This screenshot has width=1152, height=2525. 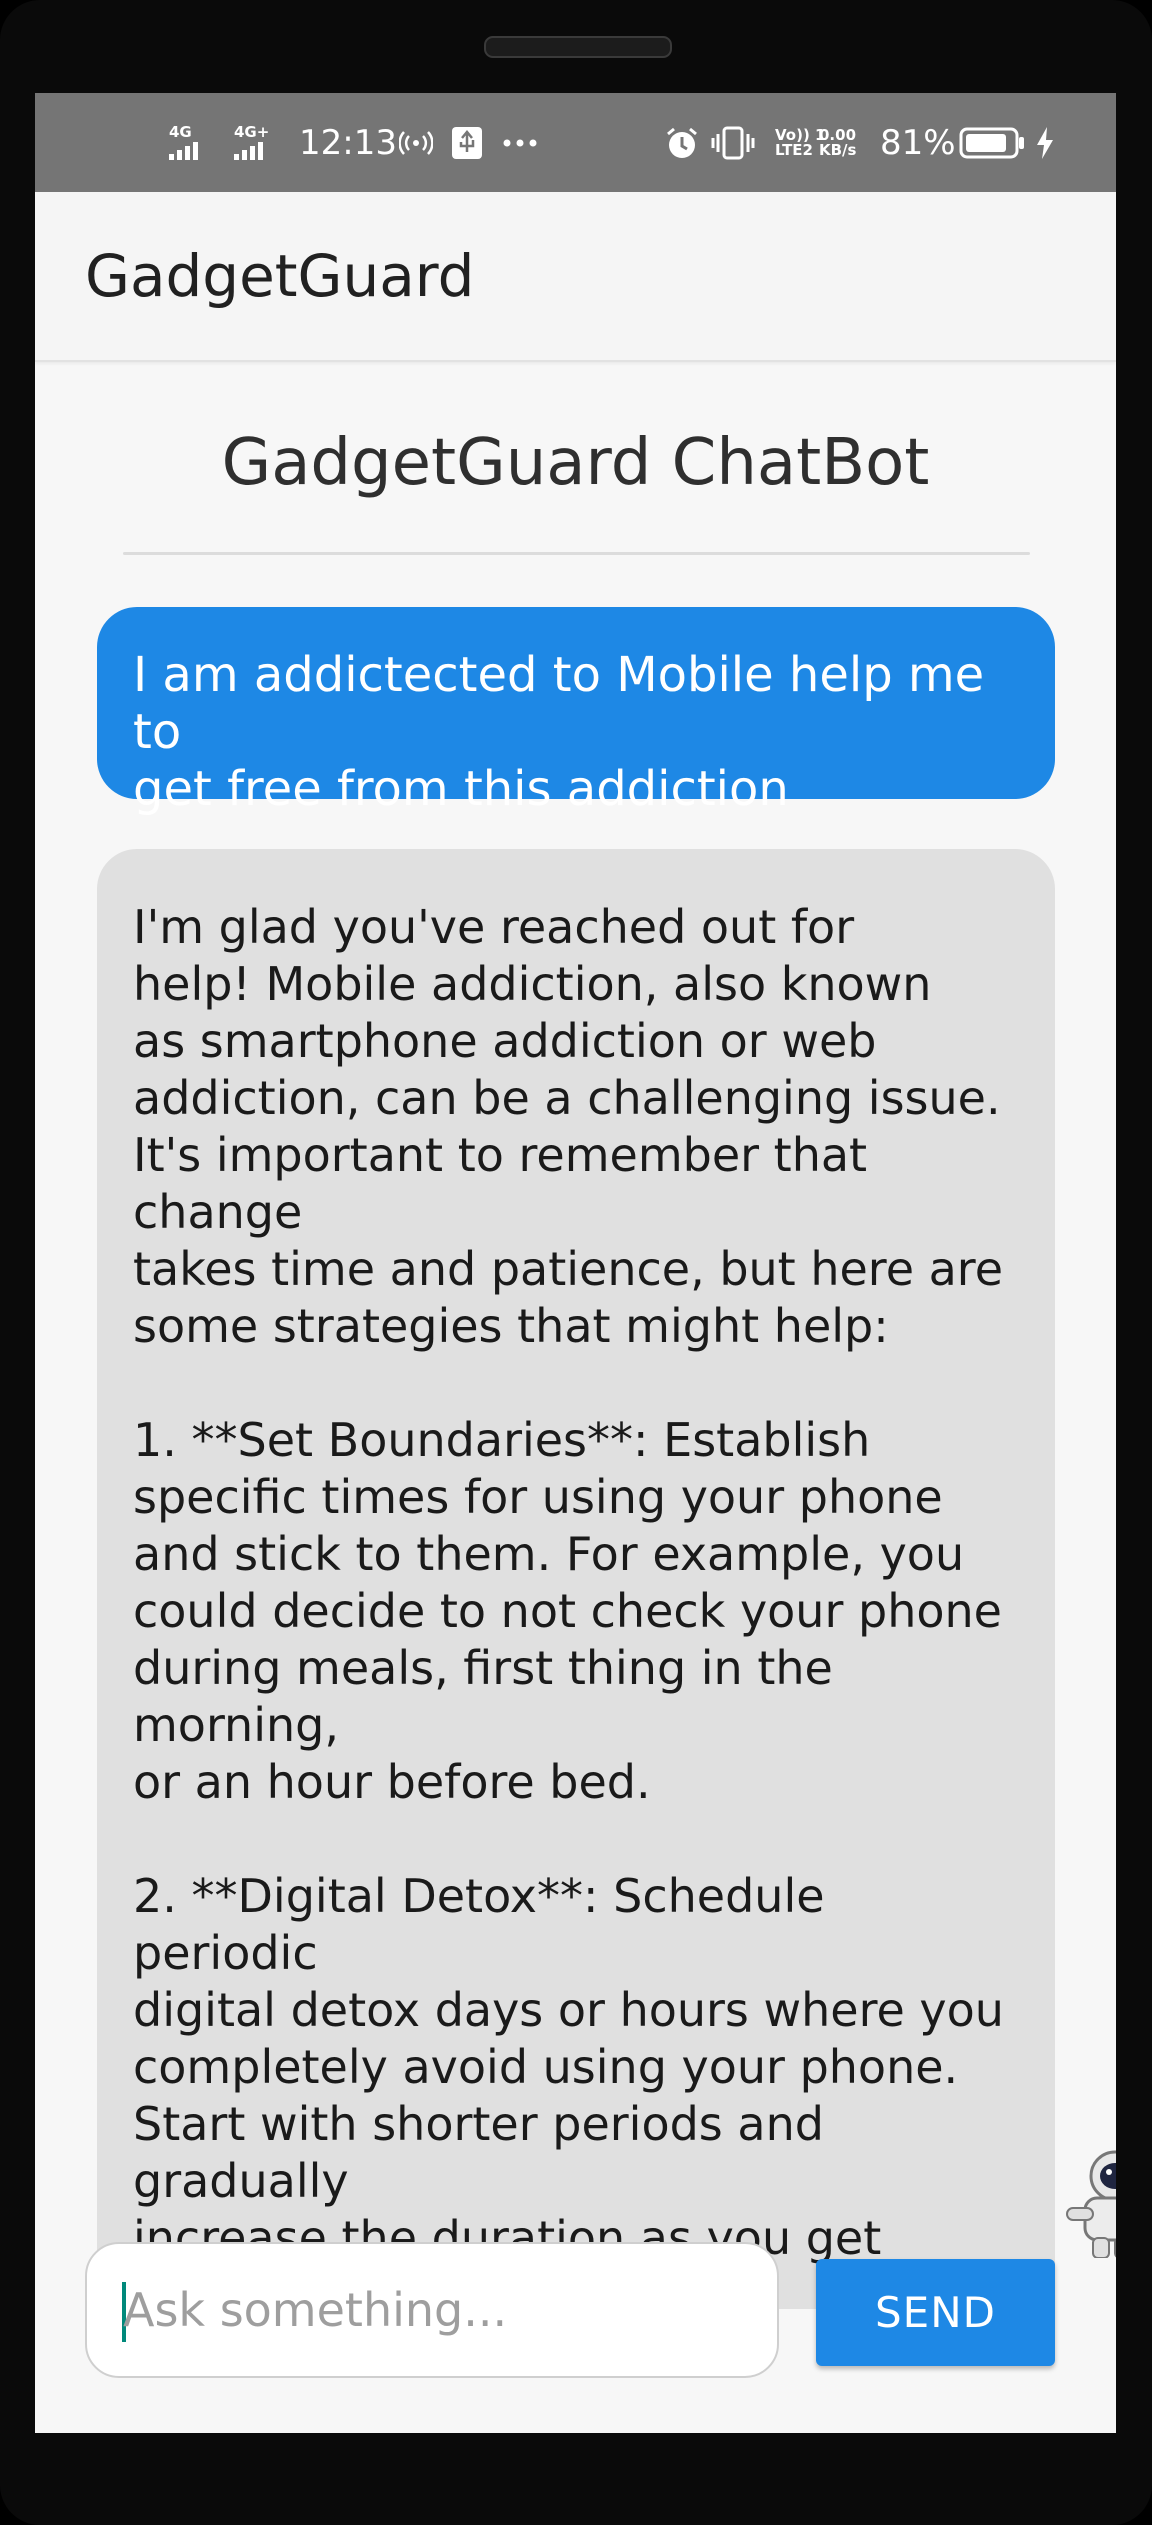 I want to click on signal-2: 4G+, so click(x=251, y=142).